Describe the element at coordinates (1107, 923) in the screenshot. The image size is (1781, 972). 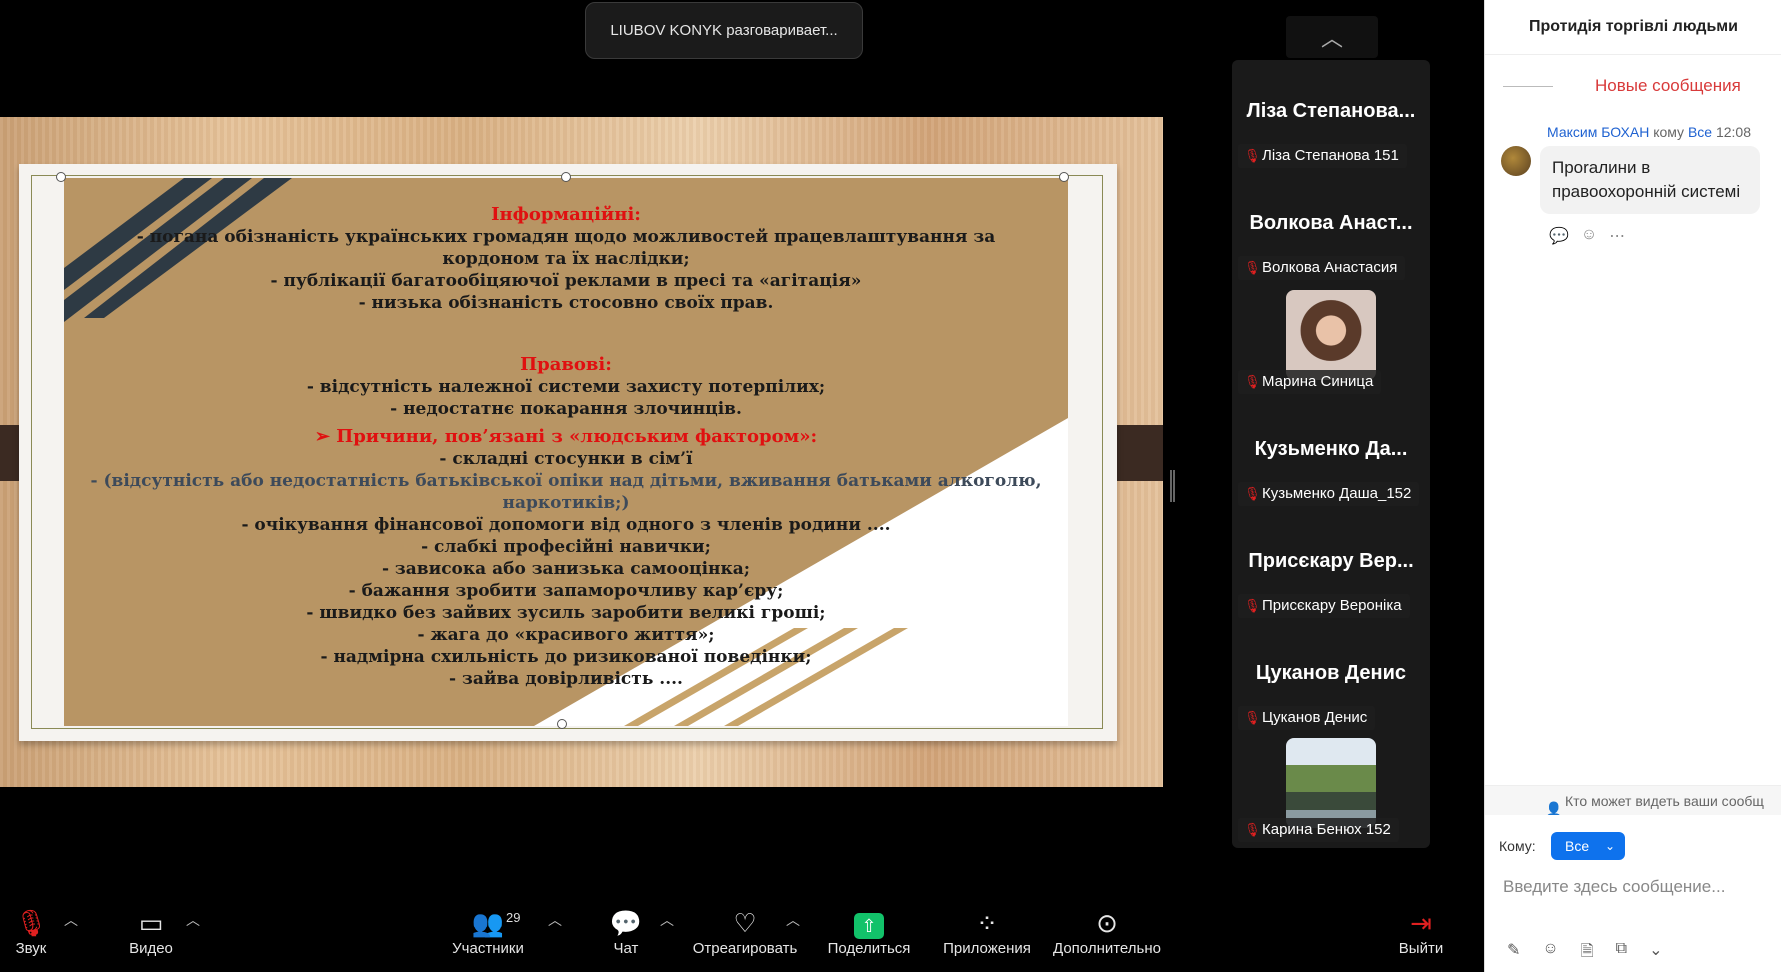
I see `more-icon: ⊙` at that location.